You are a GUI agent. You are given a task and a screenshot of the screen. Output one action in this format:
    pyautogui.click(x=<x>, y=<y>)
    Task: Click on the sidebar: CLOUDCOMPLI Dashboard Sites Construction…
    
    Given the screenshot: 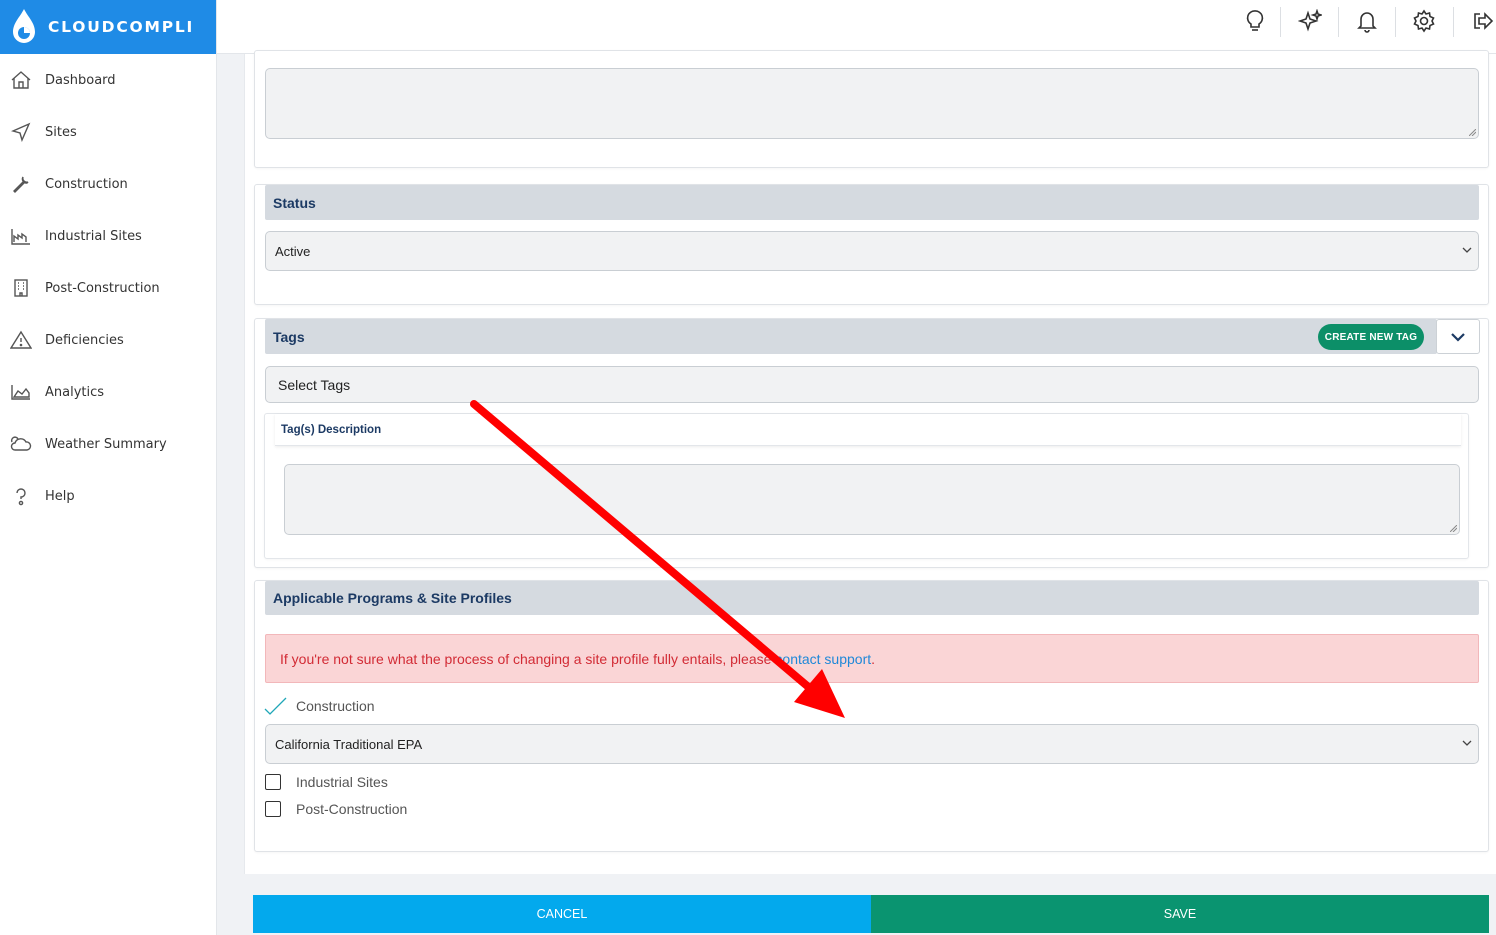 What is the action you would take?
    pyautogui.click(x=108, y=467)
    